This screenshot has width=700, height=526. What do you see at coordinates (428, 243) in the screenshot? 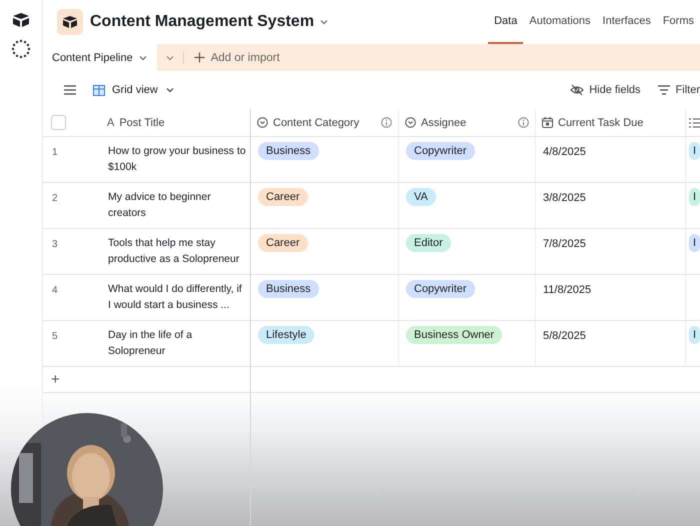
I see `tag: Editor` at bounding box center [428, 243].